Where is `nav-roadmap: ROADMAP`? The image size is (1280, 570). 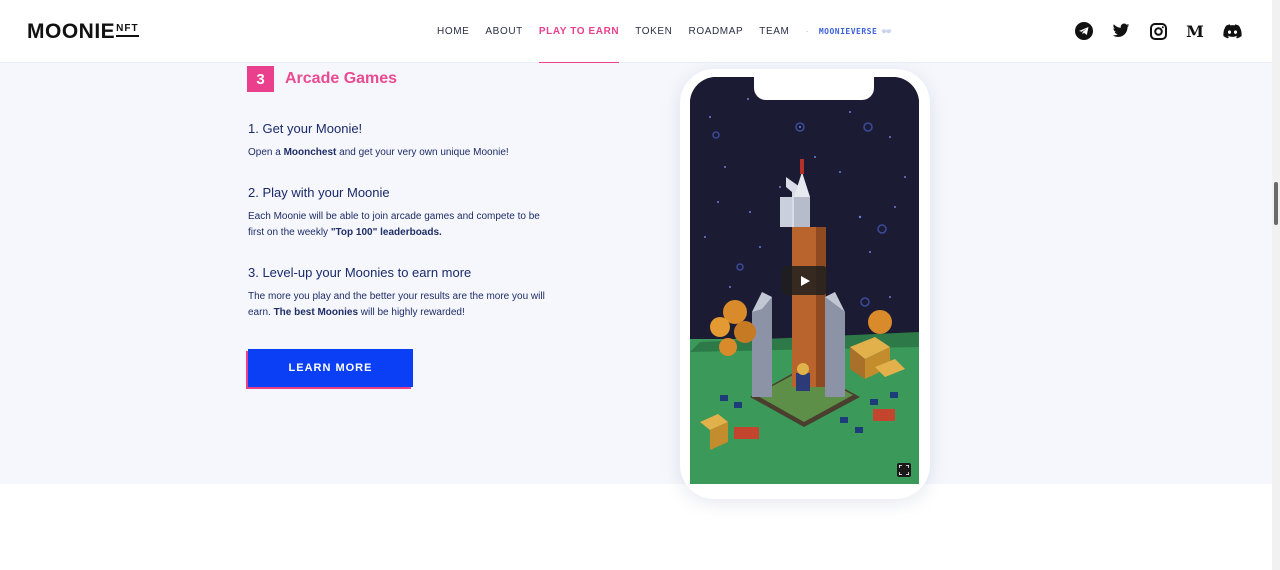
nav-roadmap: ROADMAP is located at coordinates (716, 31).